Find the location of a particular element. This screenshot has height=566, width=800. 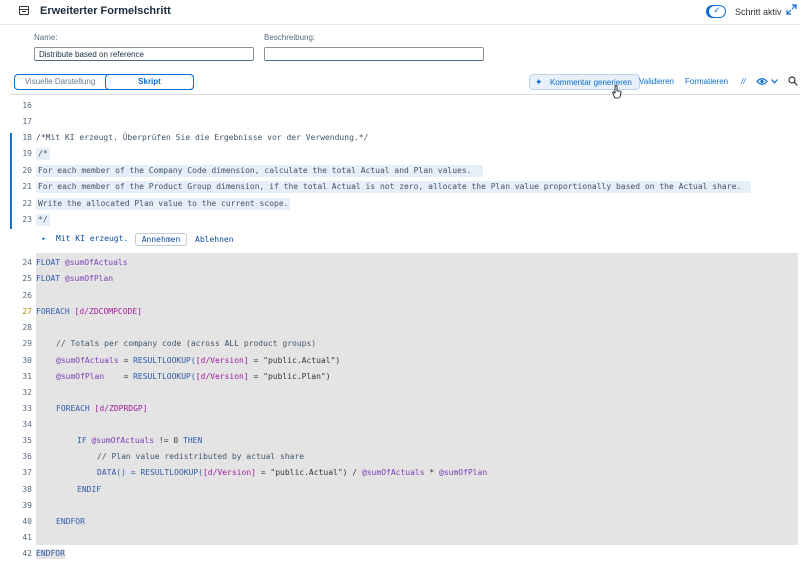

dimension: [d/ZDPRDGP] is located at coordinates (121, 408).